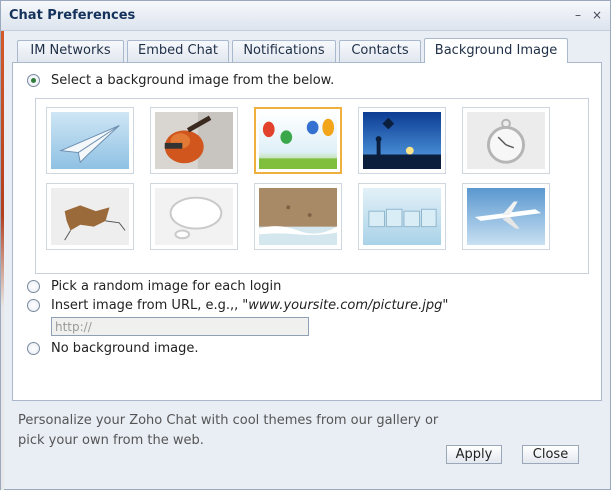  Describe the element at coordinates (166, 286) in the screenshot. I see `option-random-label: Pick a random image for each login` at that location.